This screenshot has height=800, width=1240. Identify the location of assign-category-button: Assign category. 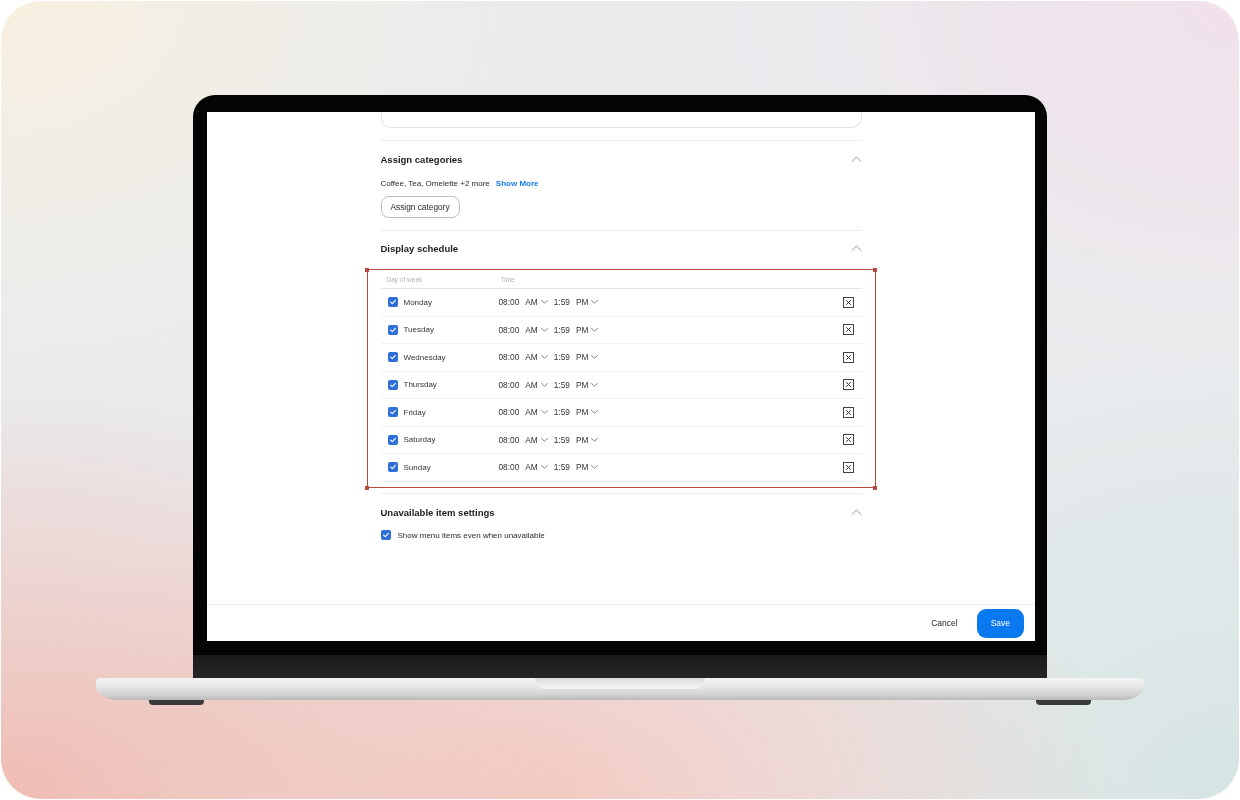
(420, 207).